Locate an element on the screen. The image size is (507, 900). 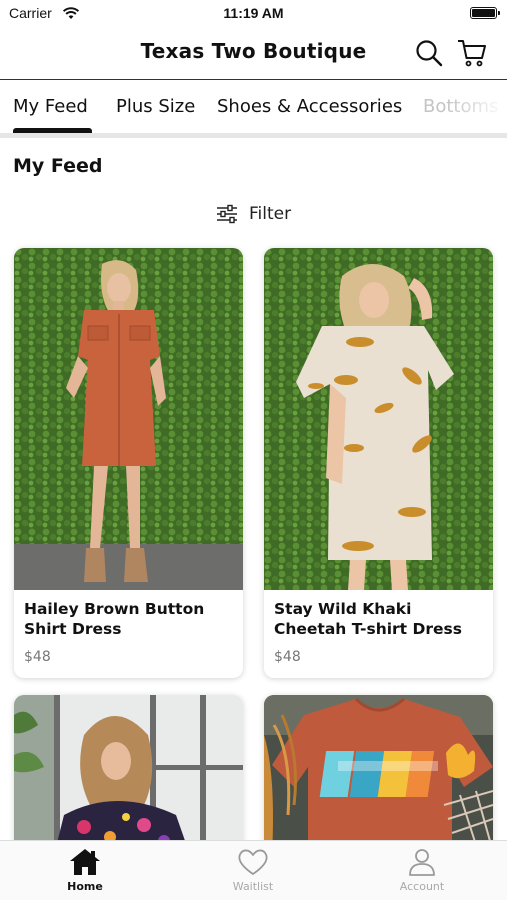
search-icon is located at coordinates (429, 53).